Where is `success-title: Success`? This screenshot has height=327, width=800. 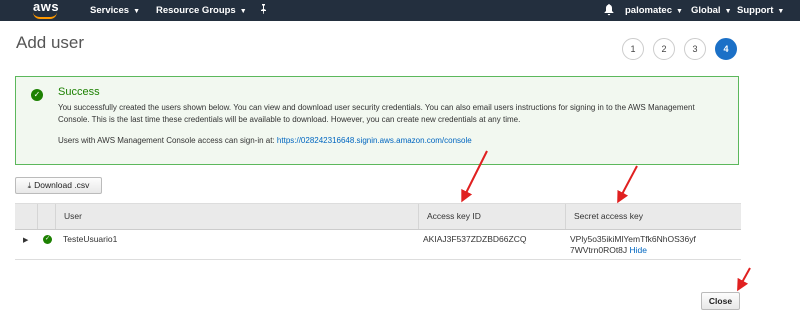 success-title: Success is located at coordinates (79, 92).